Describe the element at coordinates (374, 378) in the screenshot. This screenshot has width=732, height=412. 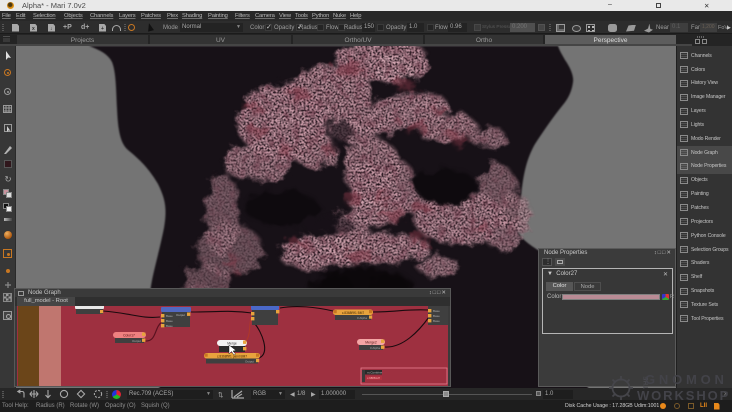
I see `svg-text: c.98881d7` at that location.